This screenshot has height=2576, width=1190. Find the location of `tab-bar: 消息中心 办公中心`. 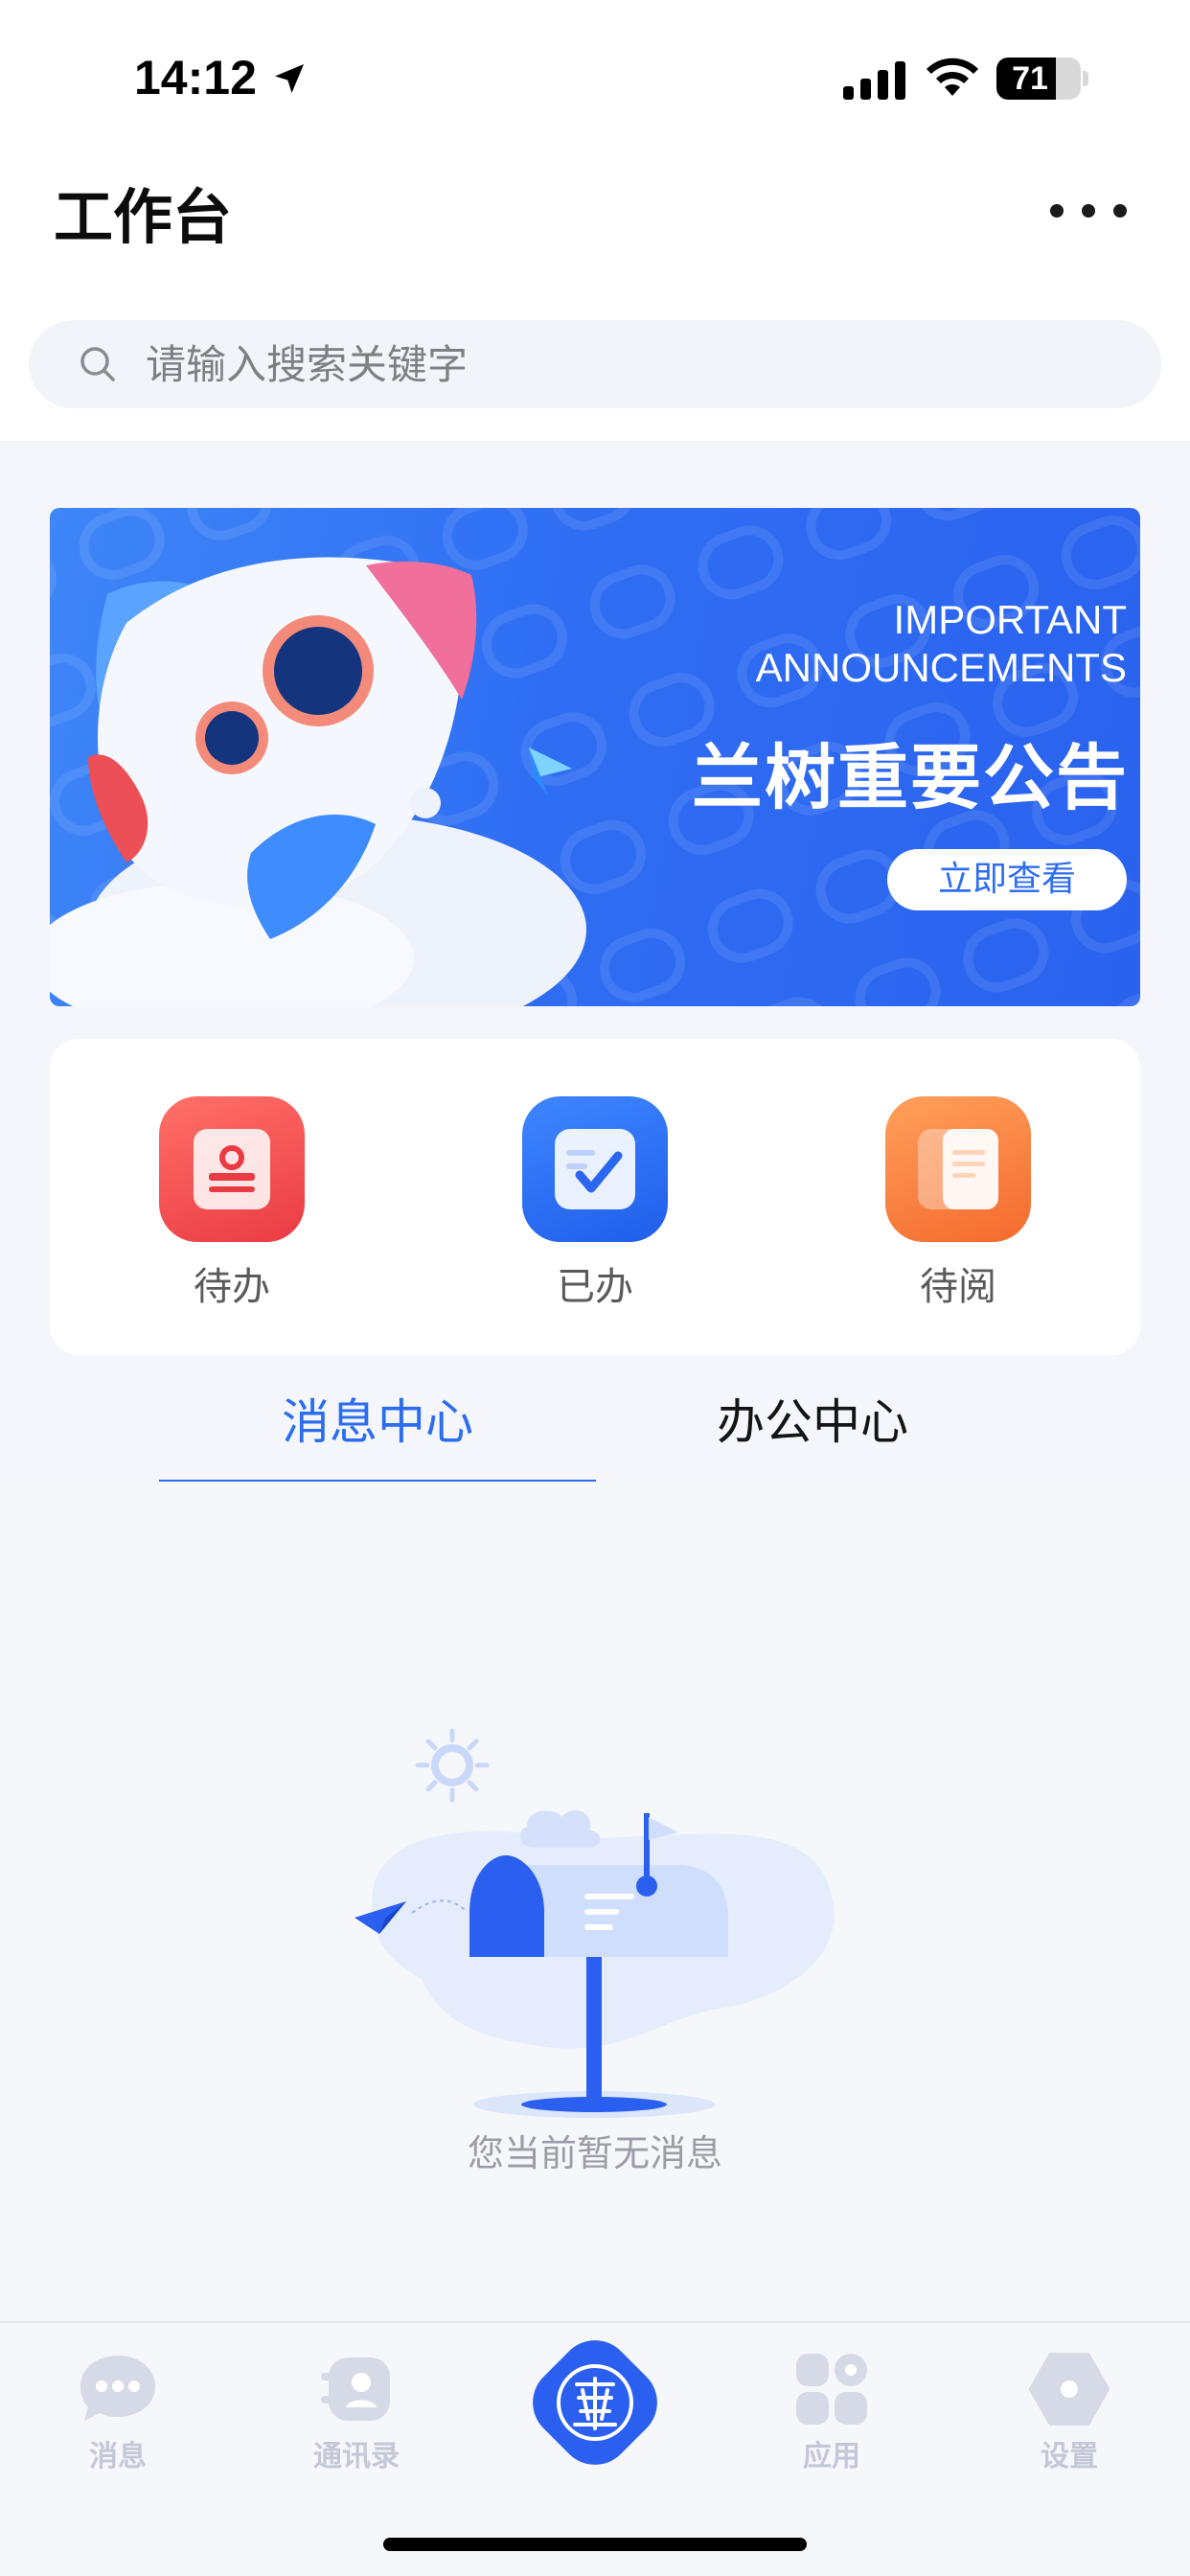

tab-bar: 消息中心 办公中心 is located at coordinates (595, 1419).